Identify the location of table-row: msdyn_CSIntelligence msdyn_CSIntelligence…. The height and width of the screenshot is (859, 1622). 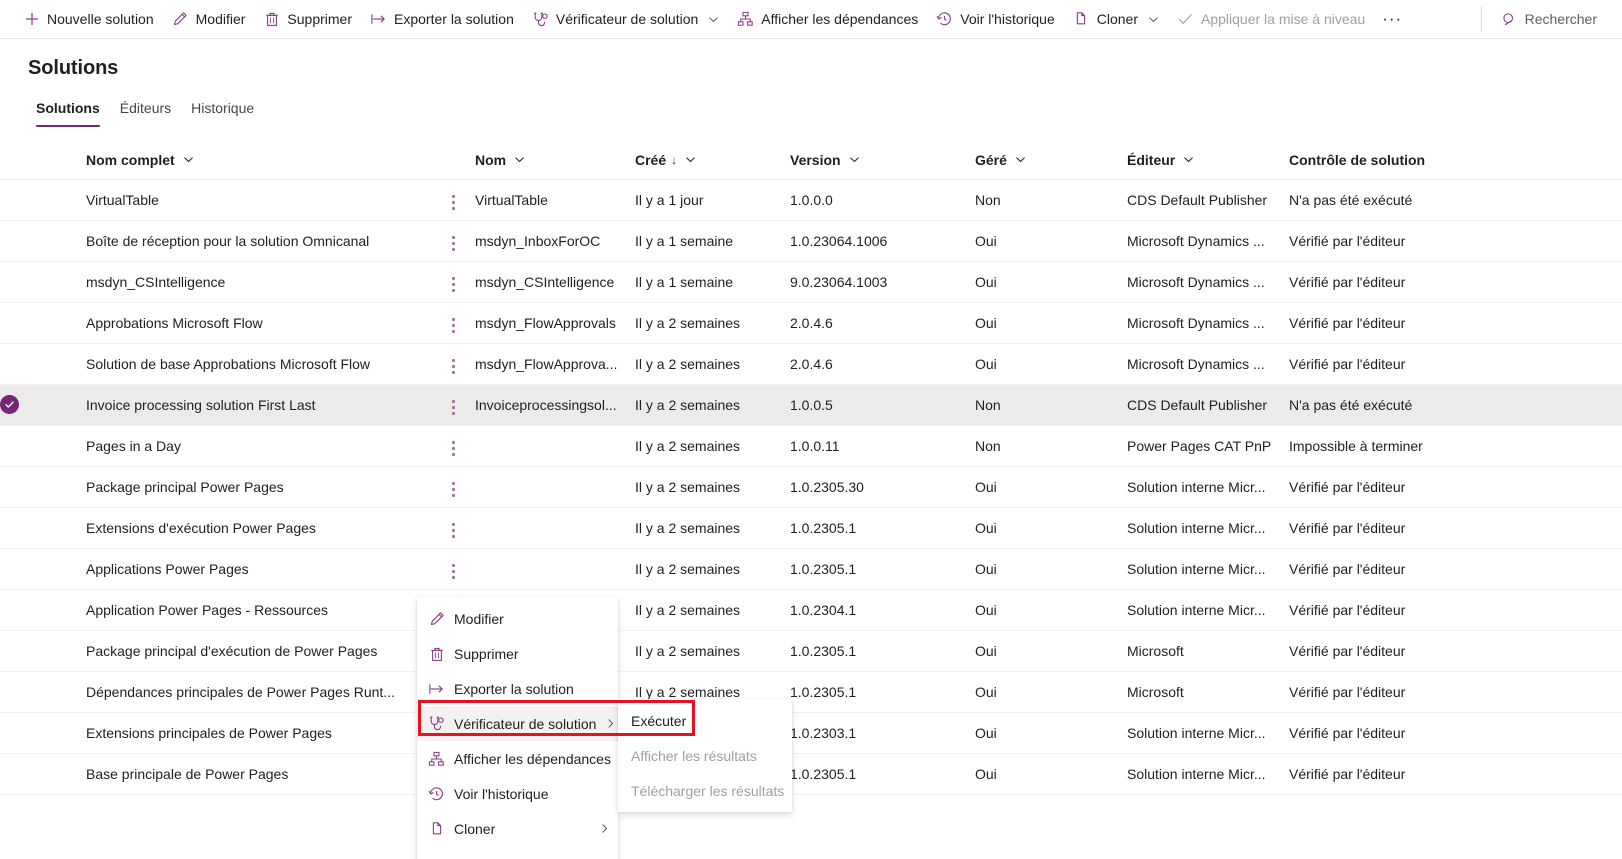
(811, 282).